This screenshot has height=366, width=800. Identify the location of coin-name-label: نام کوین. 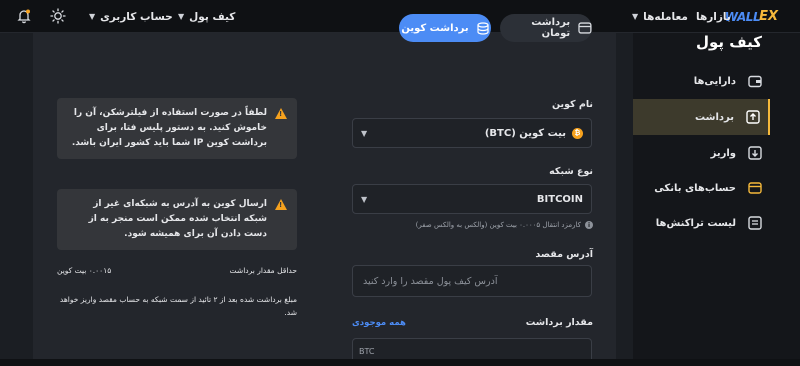
(572, 104).